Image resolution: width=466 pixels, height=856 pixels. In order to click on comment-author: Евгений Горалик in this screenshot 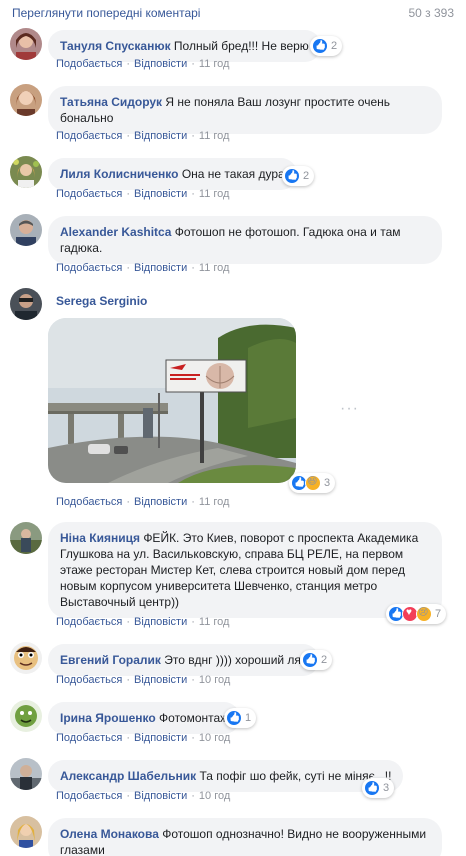, I will do `click(110, 660)`.